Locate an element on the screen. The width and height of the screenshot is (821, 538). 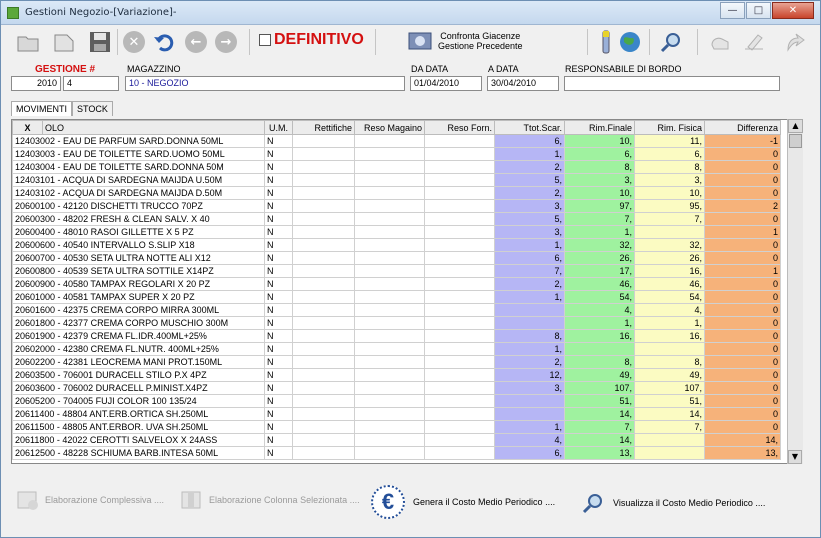
cell-articolo: 20601600 - 42375 CREMA CORPO MIRRA 300ML is located at coordinates (138, 310).